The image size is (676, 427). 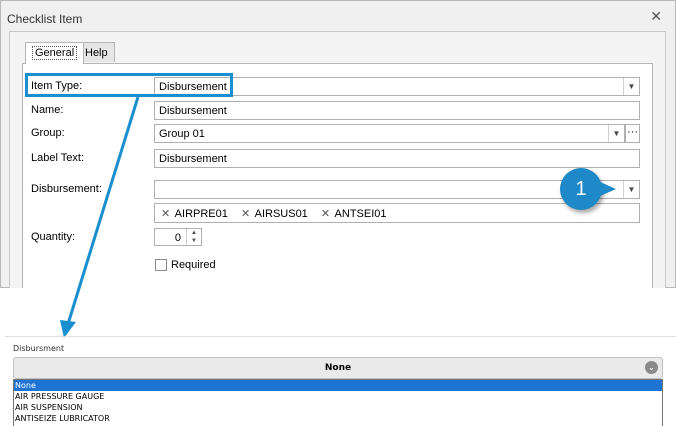 What do you see at coordinates (66, 189) in the screenshot?
I see `disbursement-label: Disbursement:` at bounding box center [66, 189].